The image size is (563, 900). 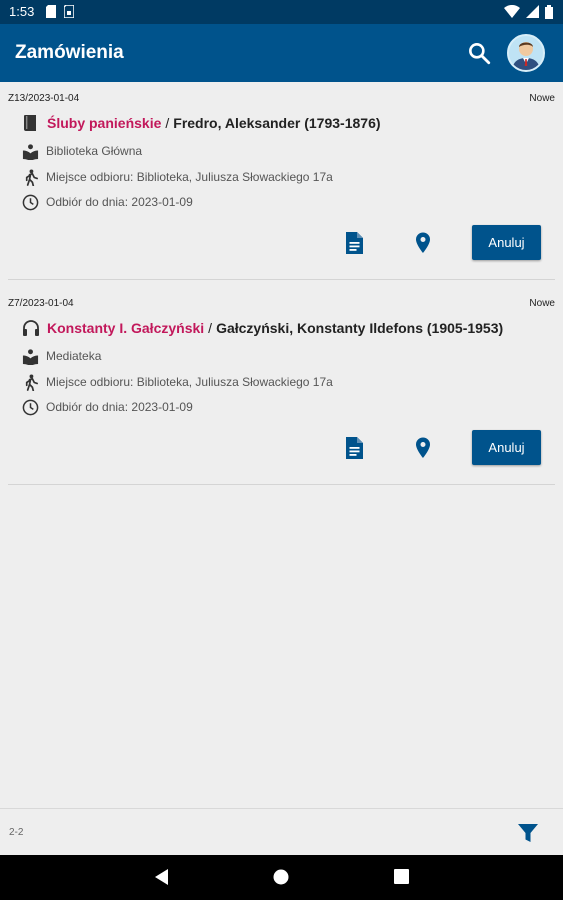 I want to click on system-nav-bar, so click(x=281, y=877).